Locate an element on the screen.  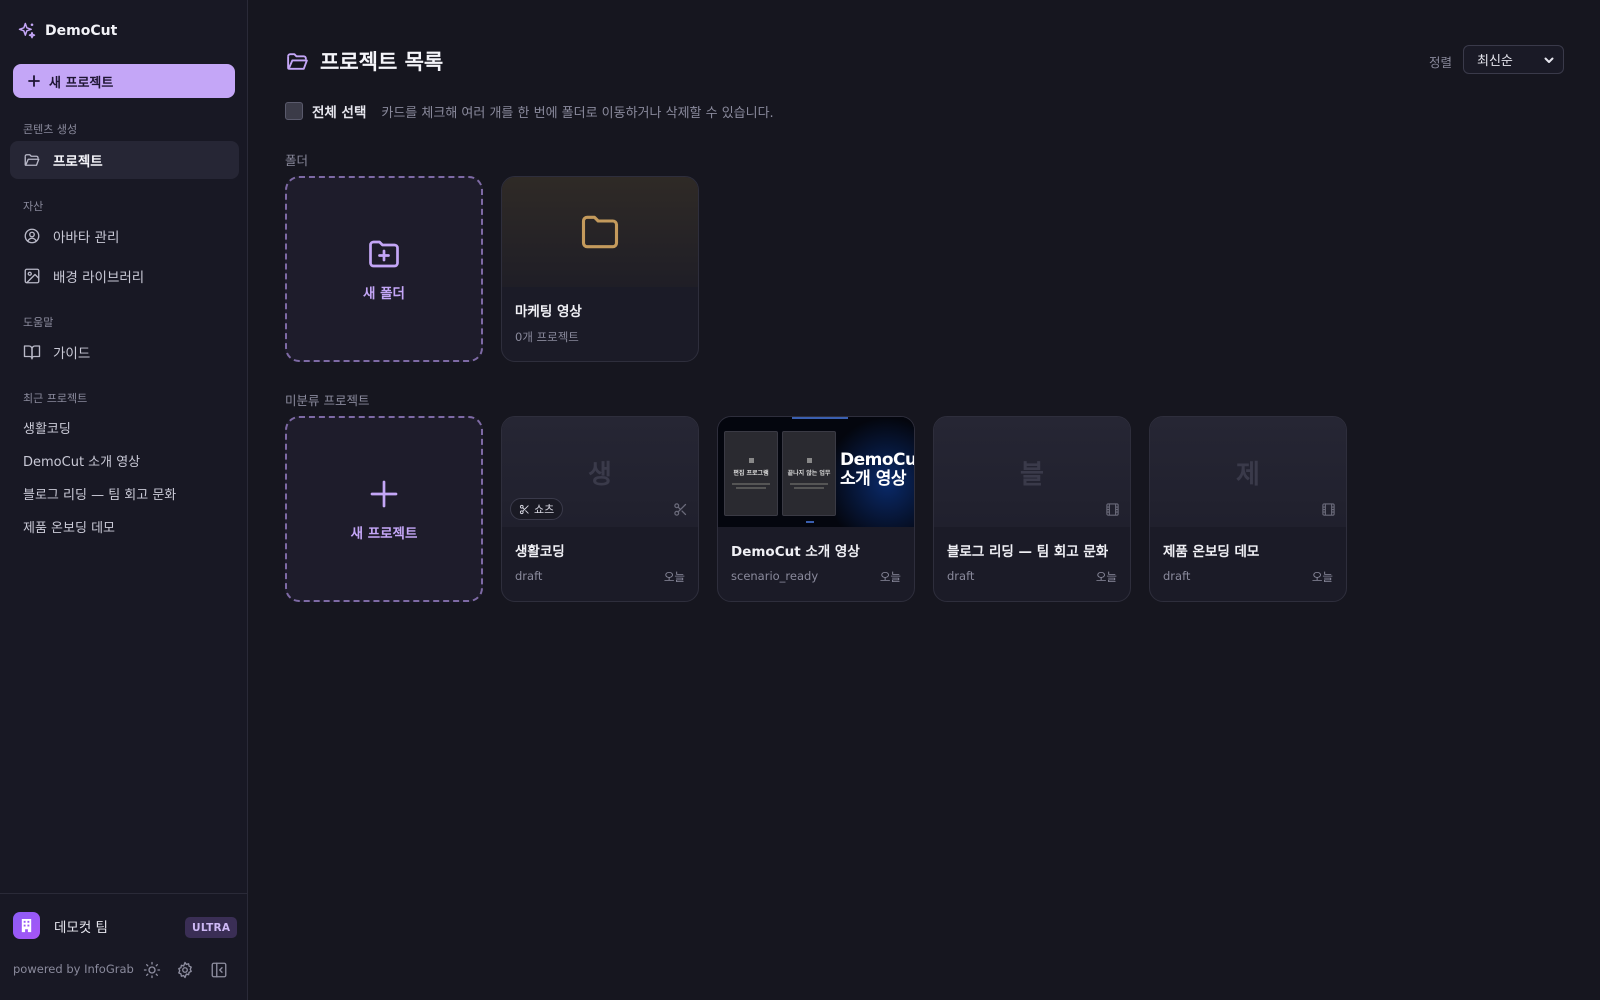
folder-plus-icon is located at coordinates (384, 254).